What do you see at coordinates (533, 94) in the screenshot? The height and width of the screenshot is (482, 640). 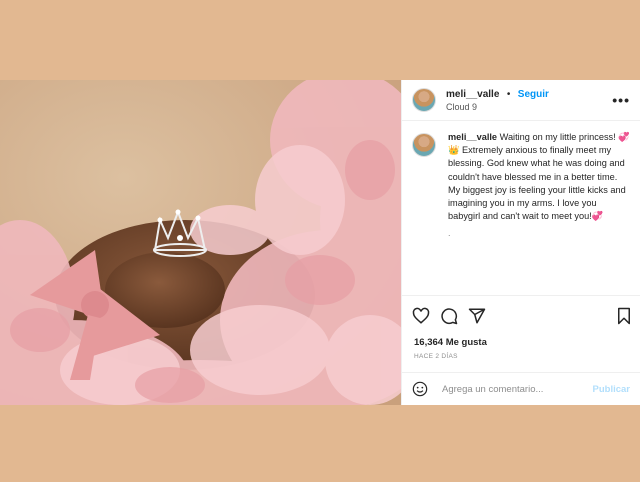 I see `follow-button: Seguir` at bounding box center [533, 94].